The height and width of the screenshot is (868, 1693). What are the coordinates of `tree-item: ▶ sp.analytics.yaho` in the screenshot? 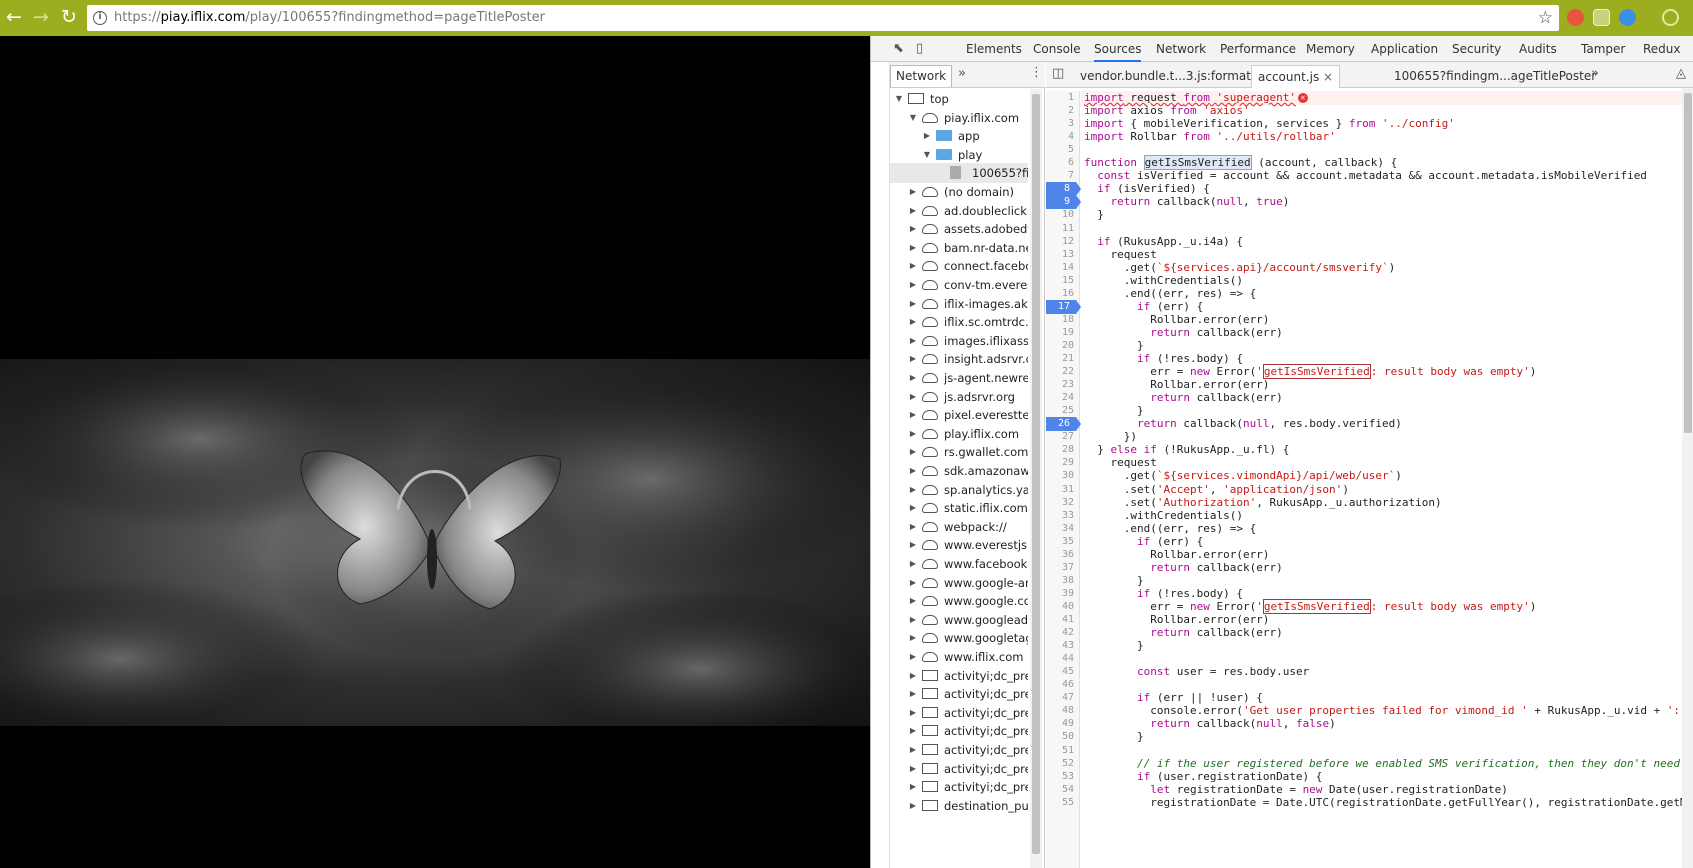 It's located at (959, 490).